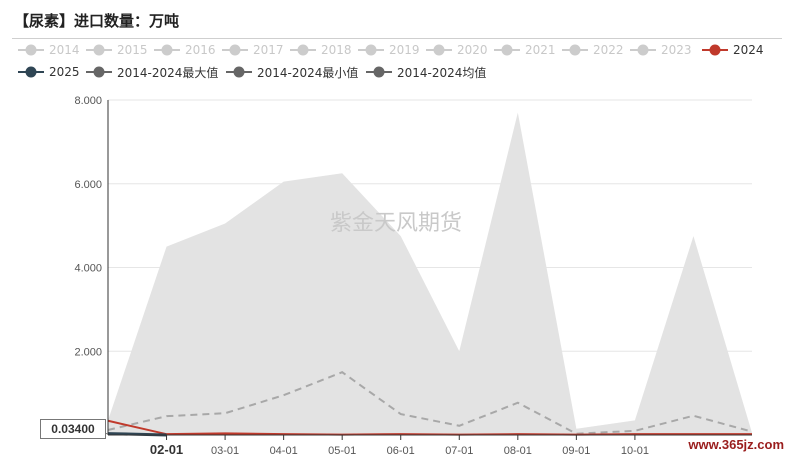 This screenshot has width=792, height=460. Describe the element at coordinates (88, 185) in the screenshot. I see `y-tick-label: 6.000` at that location.